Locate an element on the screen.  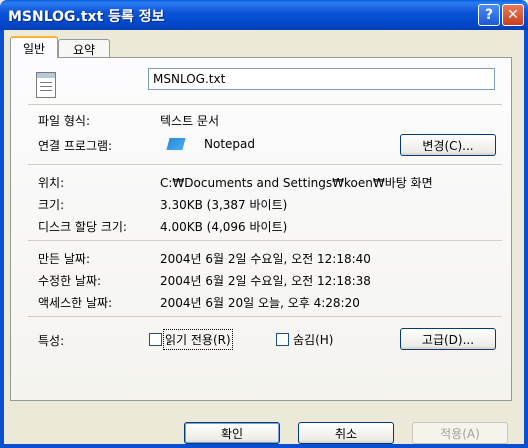
opens-with-value: Notepad is located at coordinates (229, 144).